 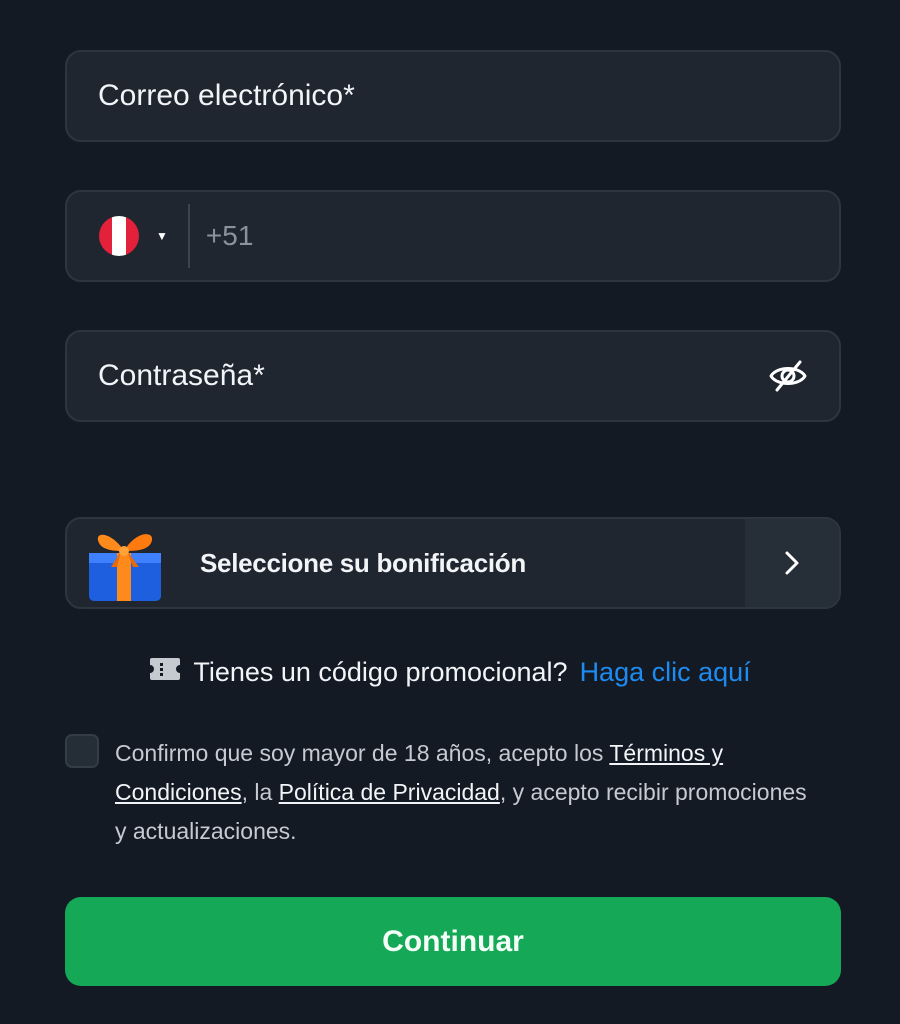 I want to click on peru-flag-icon, so click(x=119, y=236).